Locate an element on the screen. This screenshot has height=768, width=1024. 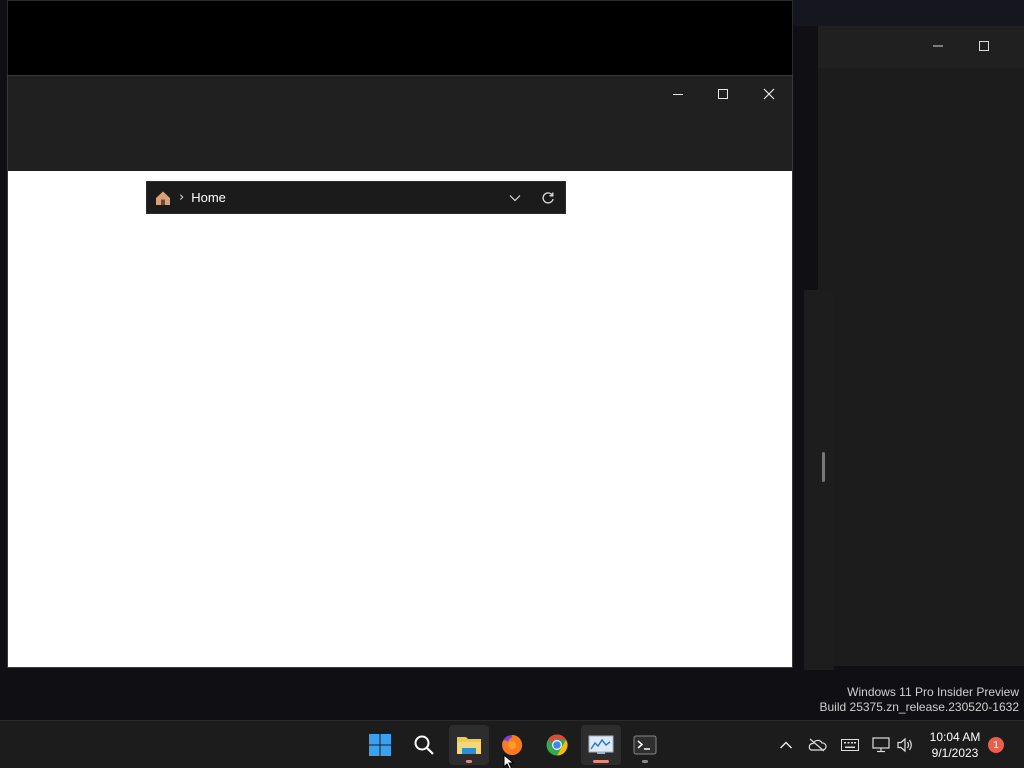
windows-logo-icon is located at coordinates (380, 745).